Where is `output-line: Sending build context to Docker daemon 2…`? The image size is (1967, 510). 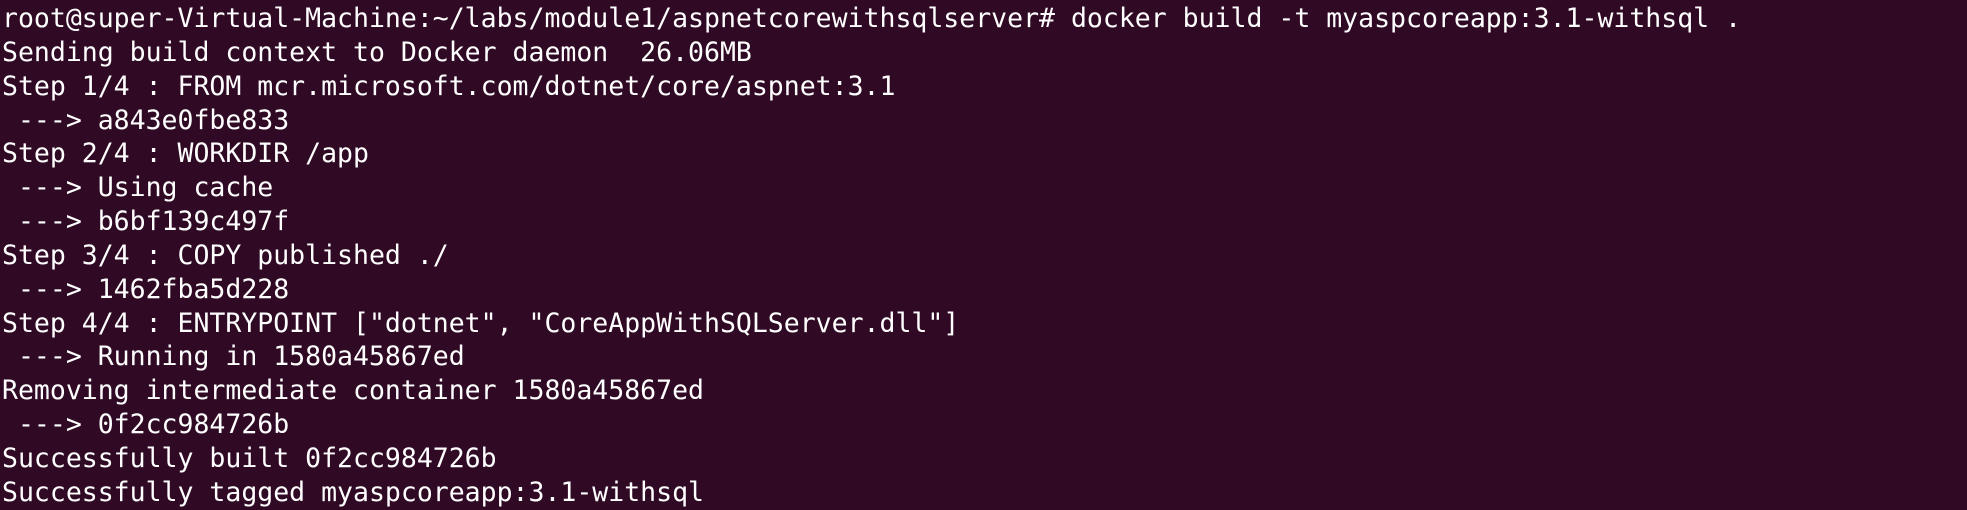 output-line: Sending build context to Docker daemon 2… is located at coordinates (377, 52).